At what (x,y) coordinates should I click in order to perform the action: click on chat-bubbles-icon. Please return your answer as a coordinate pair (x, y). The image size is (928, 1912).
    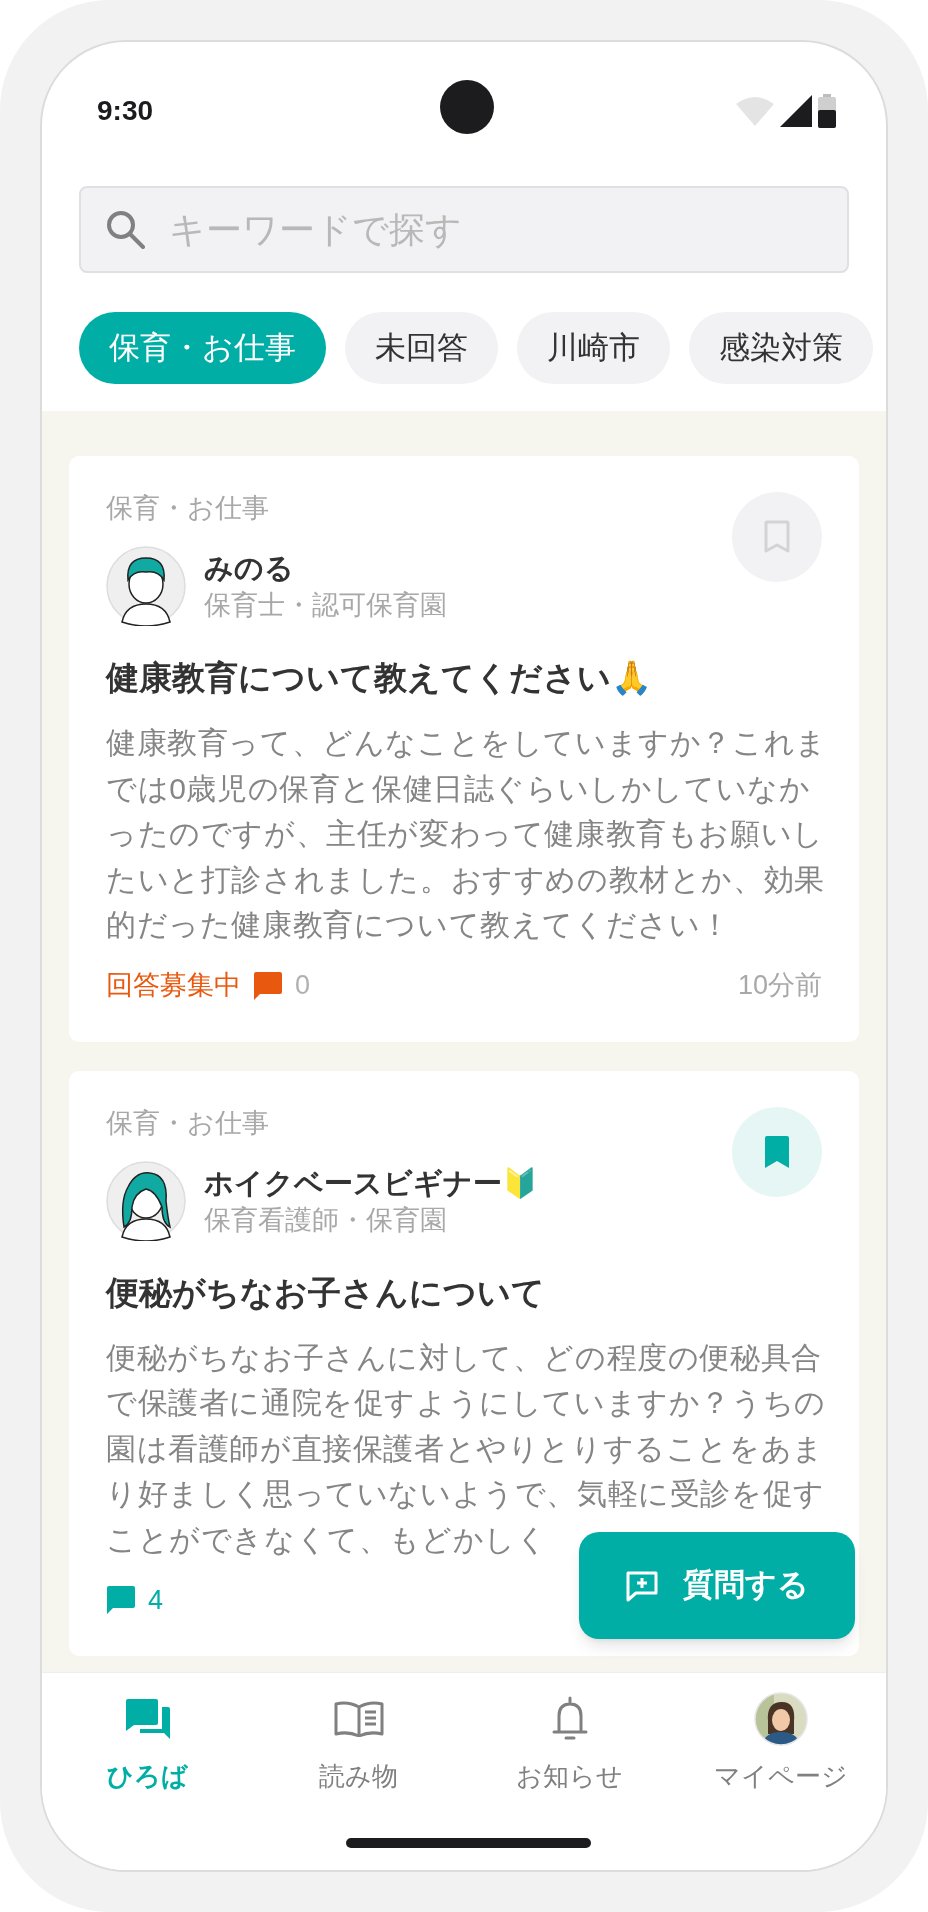
    Looking at the image, I should click on (147, 1719).